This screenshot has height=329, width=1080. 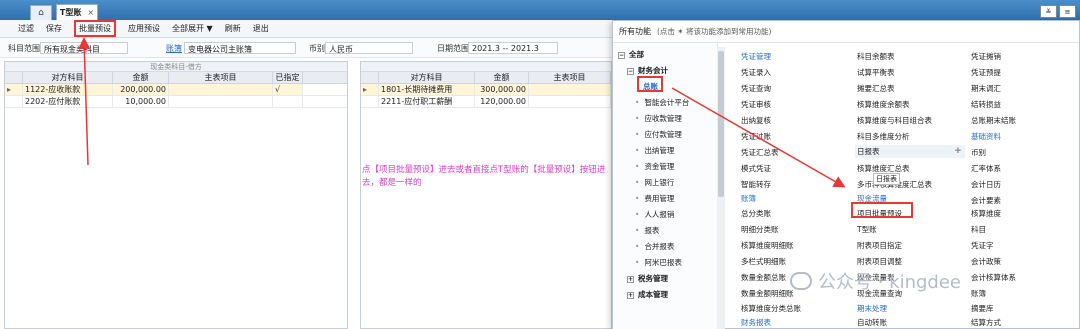 I want to click on arrow-to-menu-item, so click(x=758, y=137).